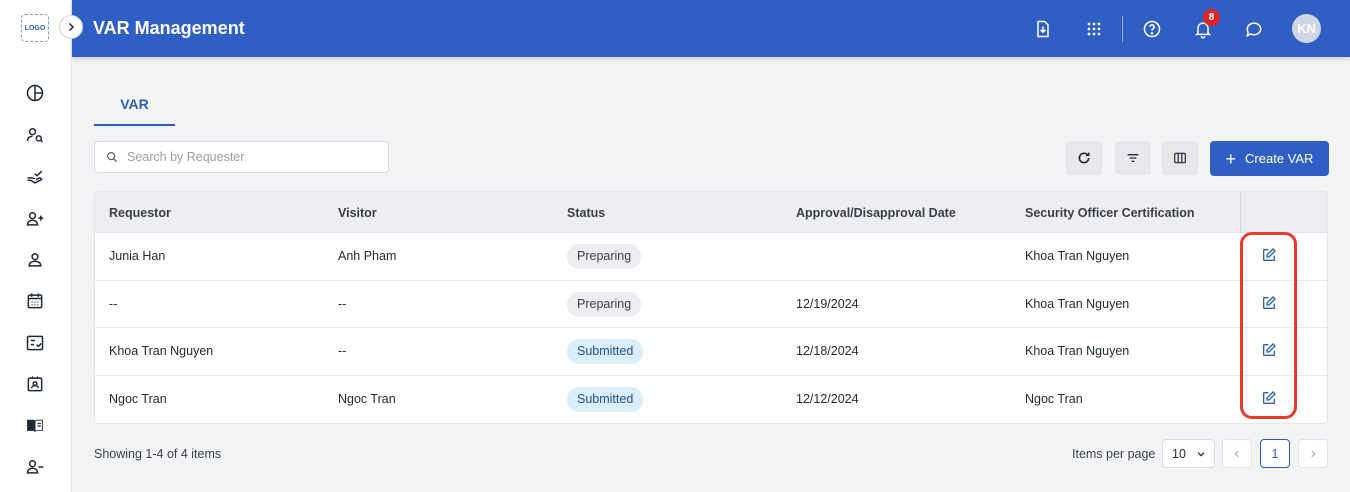 The width and height of the screenshot is (1350, 492). What do you see at coordinates (138, 398) in the screenshot?
I see `cell-requestor: Ngoc Tran` at bounding box center [138, 398].